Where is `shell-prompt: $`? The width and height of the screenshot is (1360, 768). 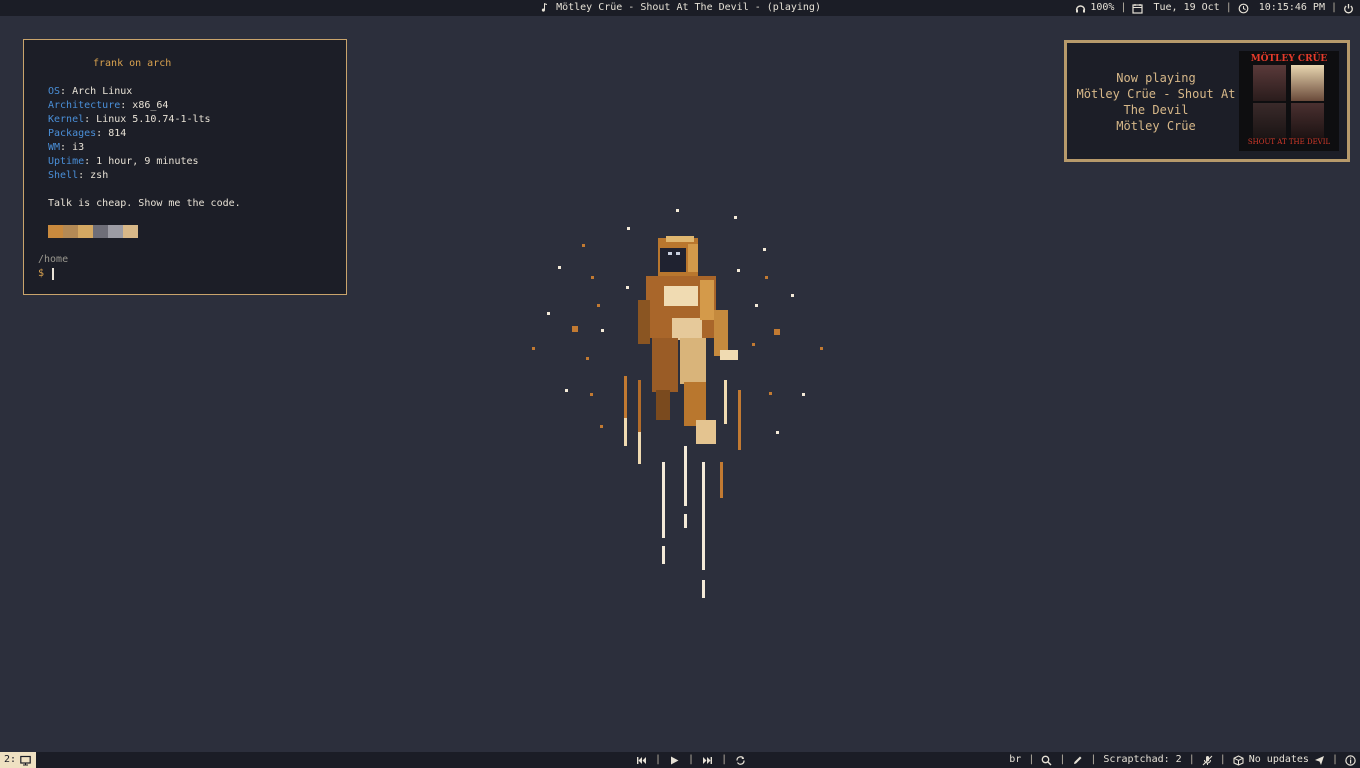
shell-prompt: $ is located at coordinates (46, 274).